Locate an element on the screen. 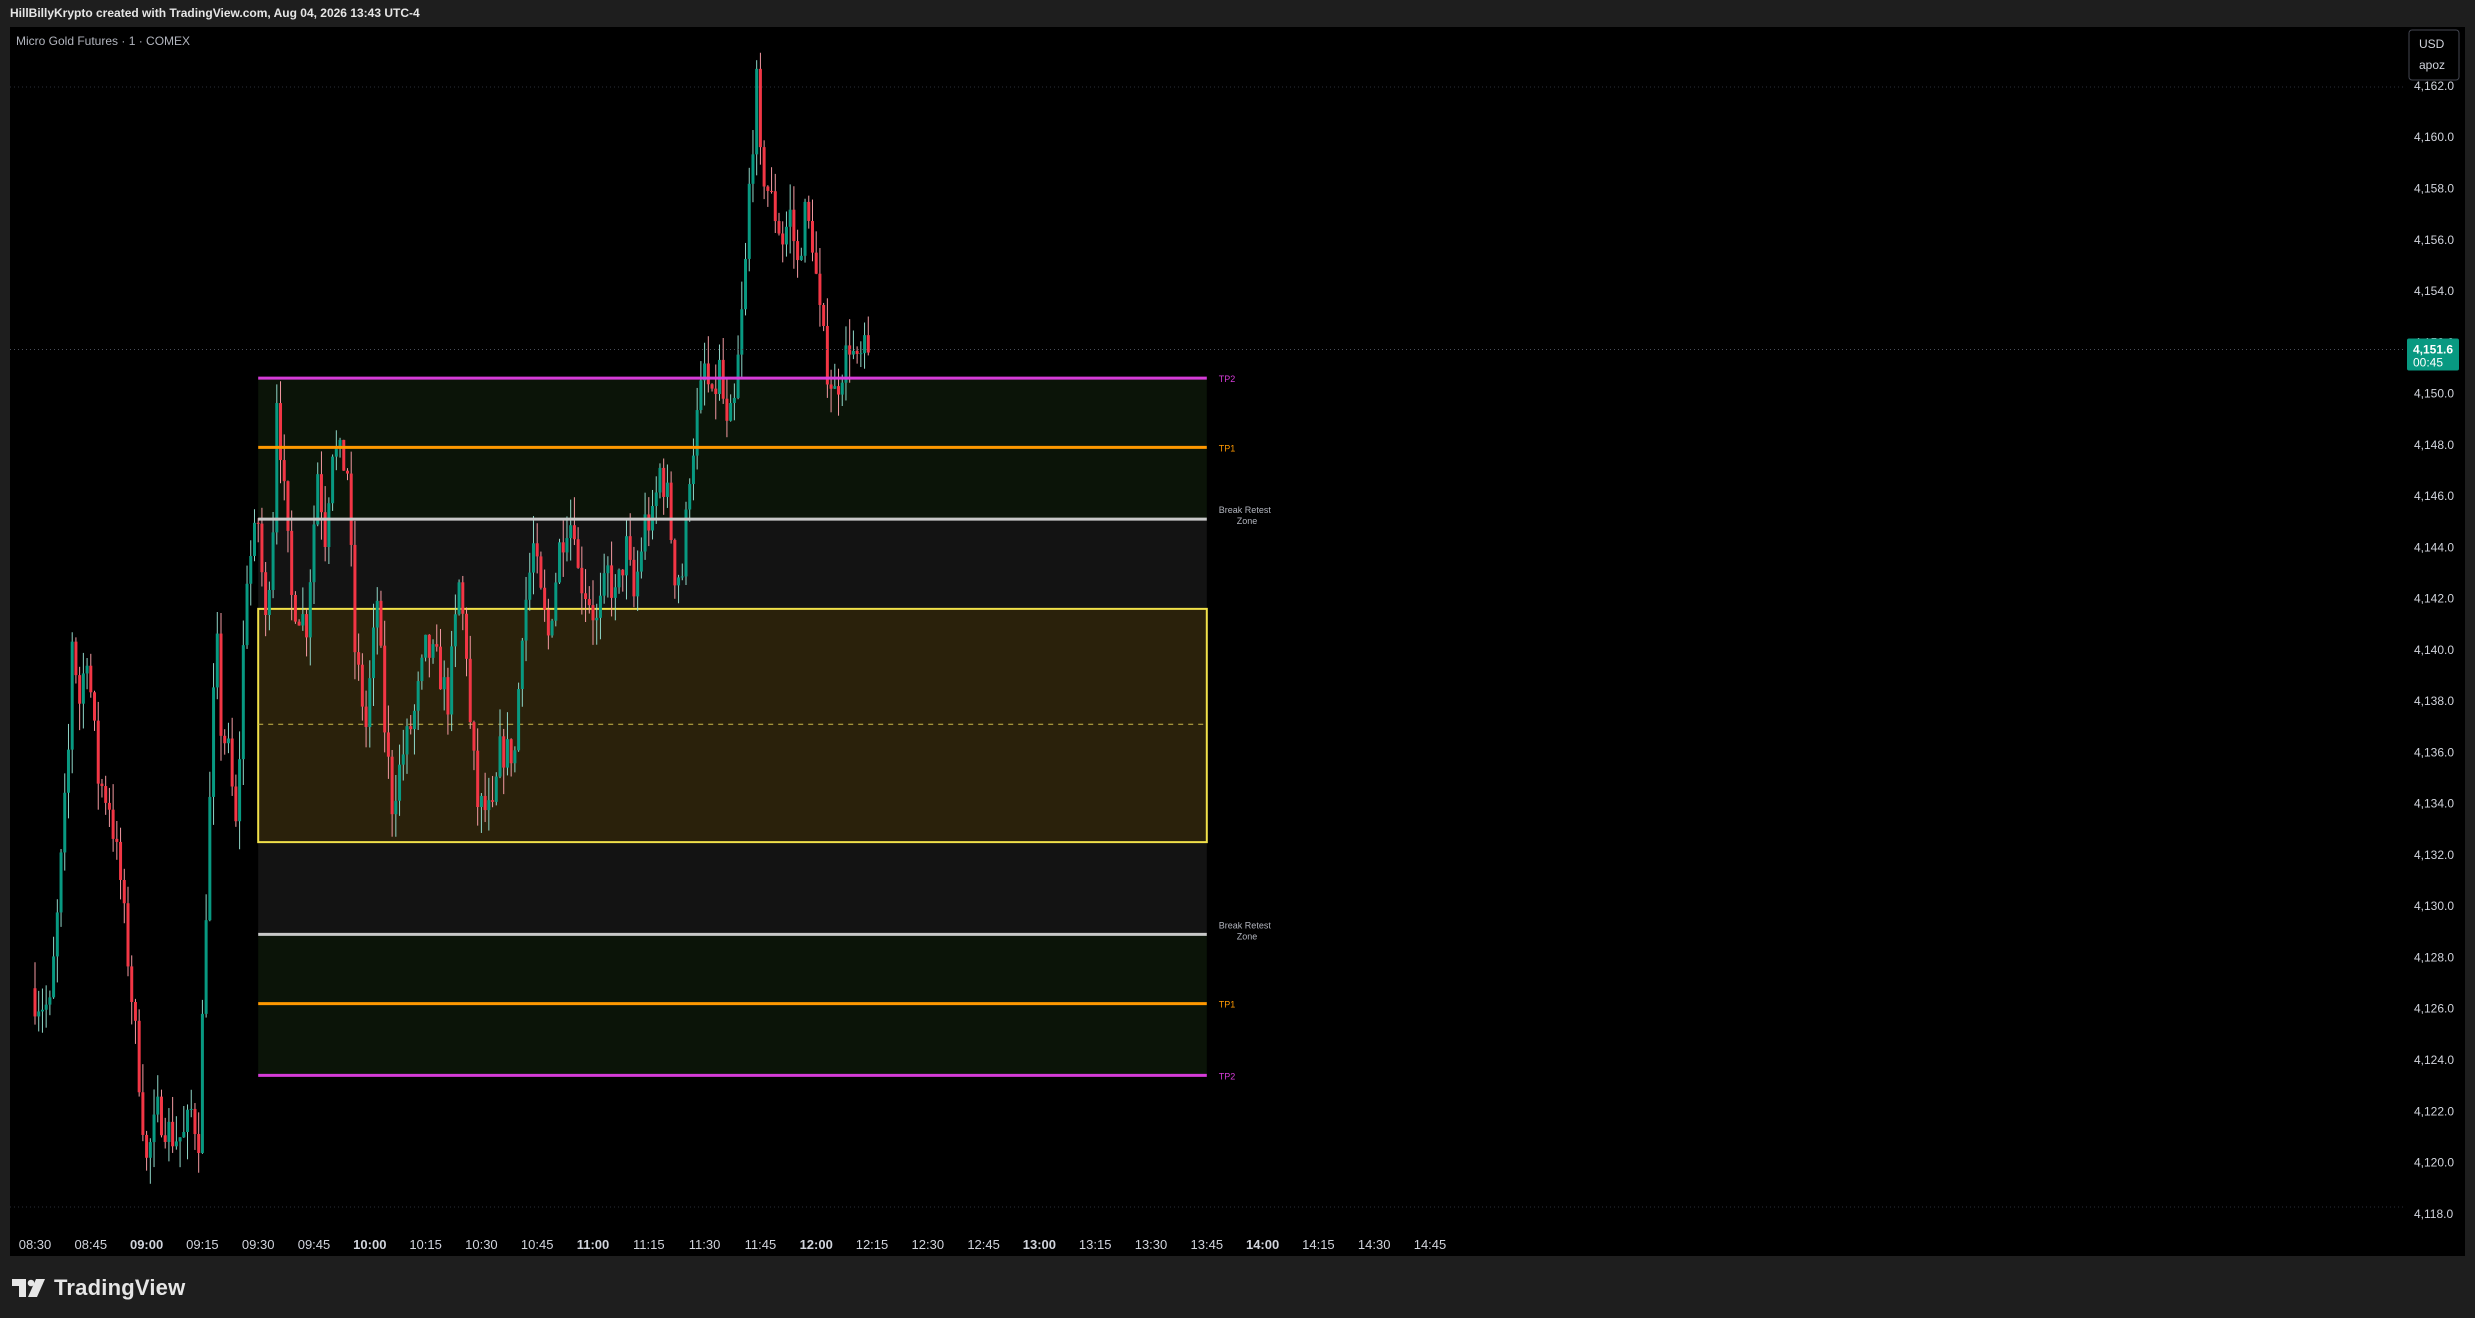 The width and height of the screenshot is (2475, 1318). current-price-badge: 4,151.600:45 is located at coordinates (2433, 354).